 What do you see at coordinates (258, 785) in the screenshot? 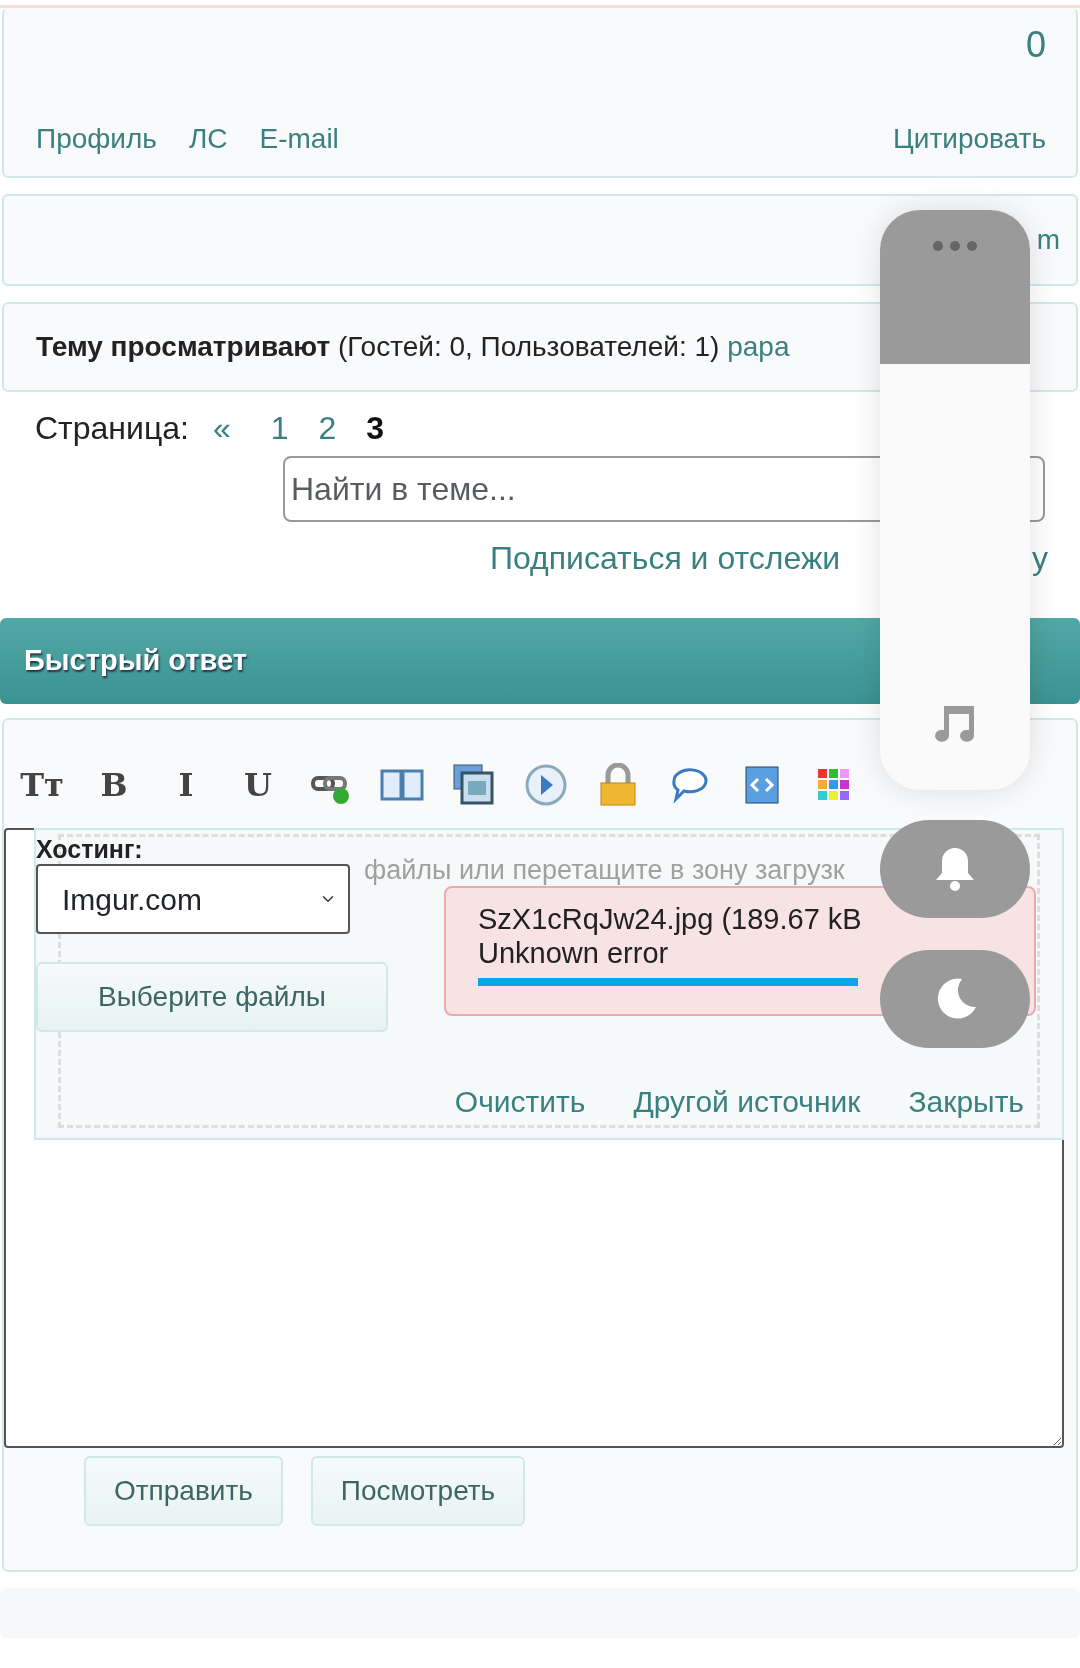
I see `format-button: U` at bounding box center [258, 785].